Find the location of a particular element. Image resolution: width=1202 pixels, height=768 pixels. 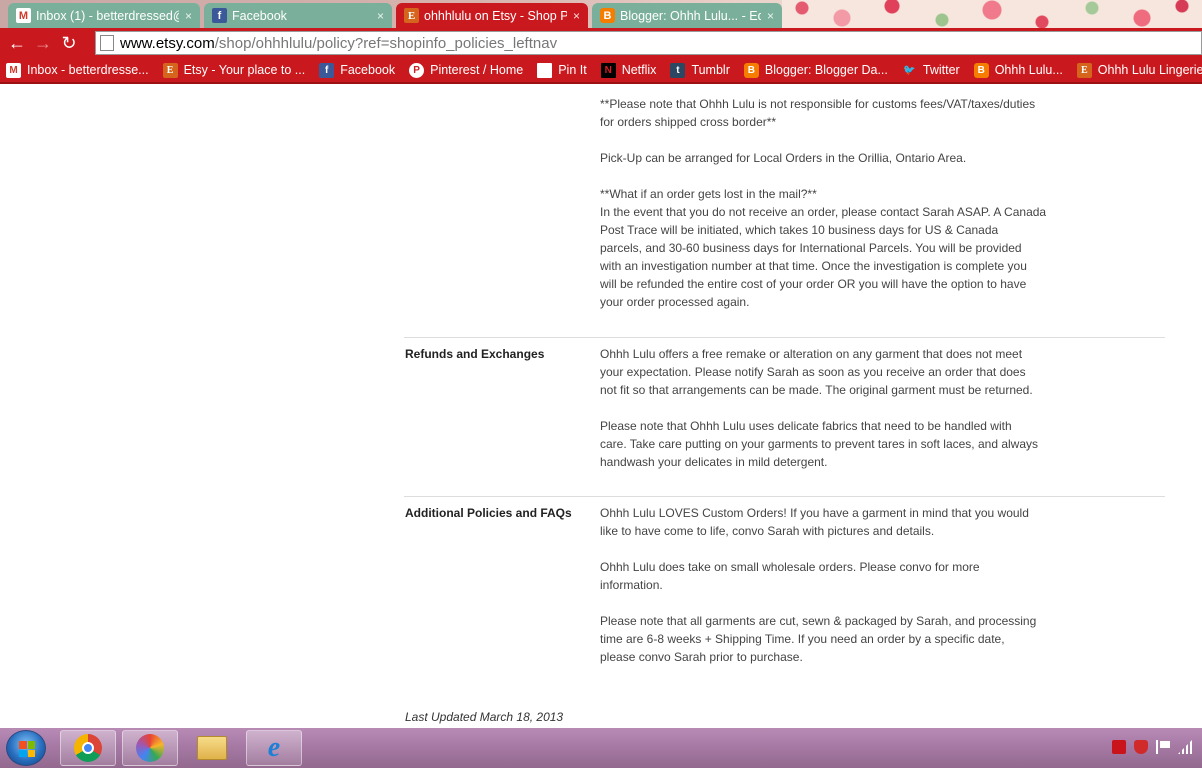

netflix-icon: N is located at coordinates (608, 70).